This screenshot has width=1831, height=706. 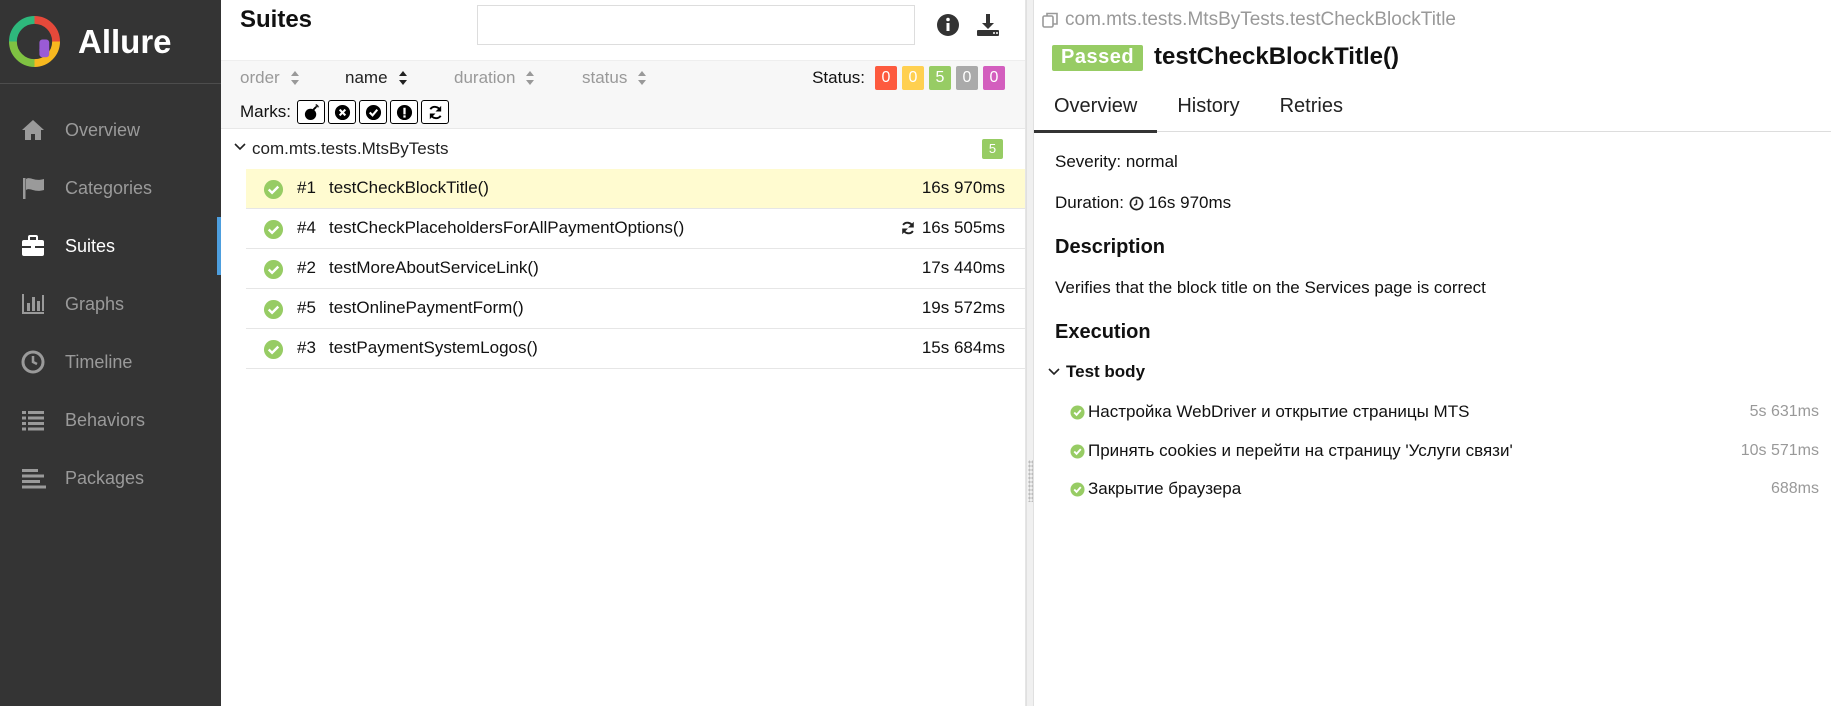 I want to click on status-broken-badge: 0, so click(x=913, y=78).